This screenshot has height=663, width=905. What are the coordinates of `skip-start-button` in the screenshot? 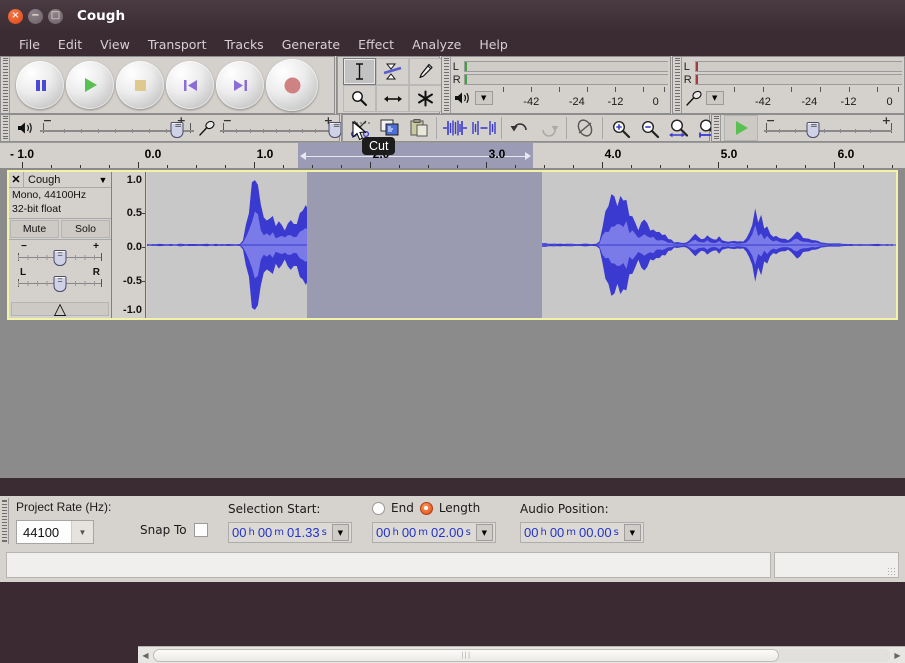 It's located at (190, 85).